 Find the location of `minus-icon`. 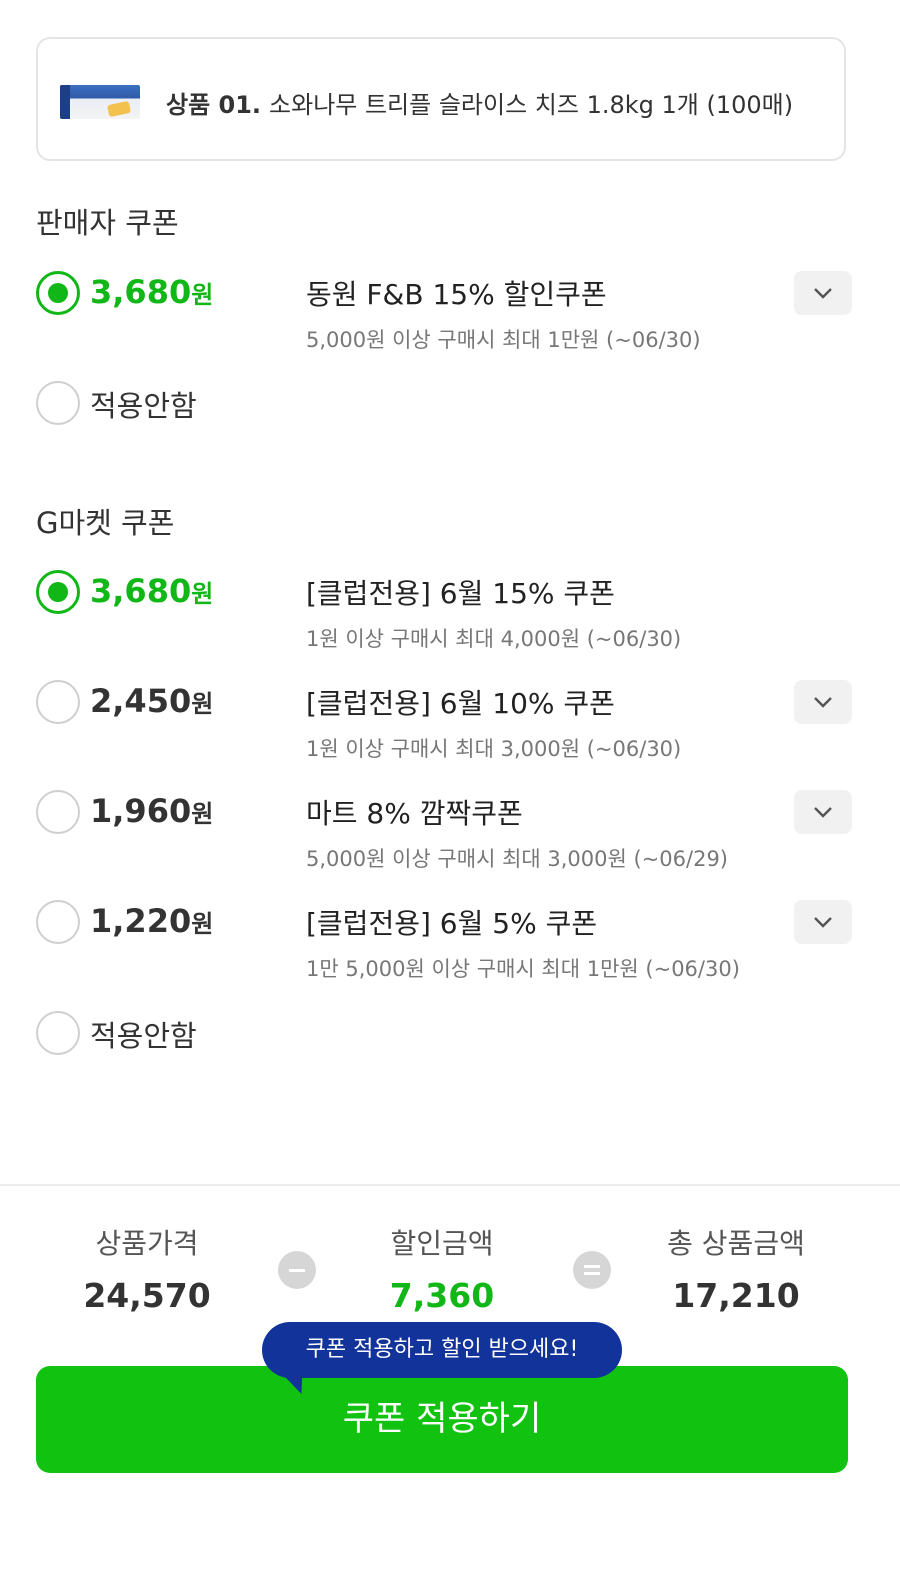

minus-icon is located at coordinates (297, 1270).